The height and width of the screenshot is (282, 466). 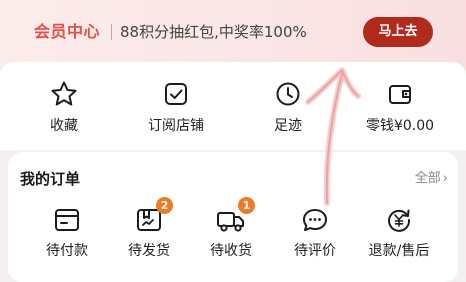 I want to click on wallet-label: 零钱¥0.00, so click(x=400, y=126).